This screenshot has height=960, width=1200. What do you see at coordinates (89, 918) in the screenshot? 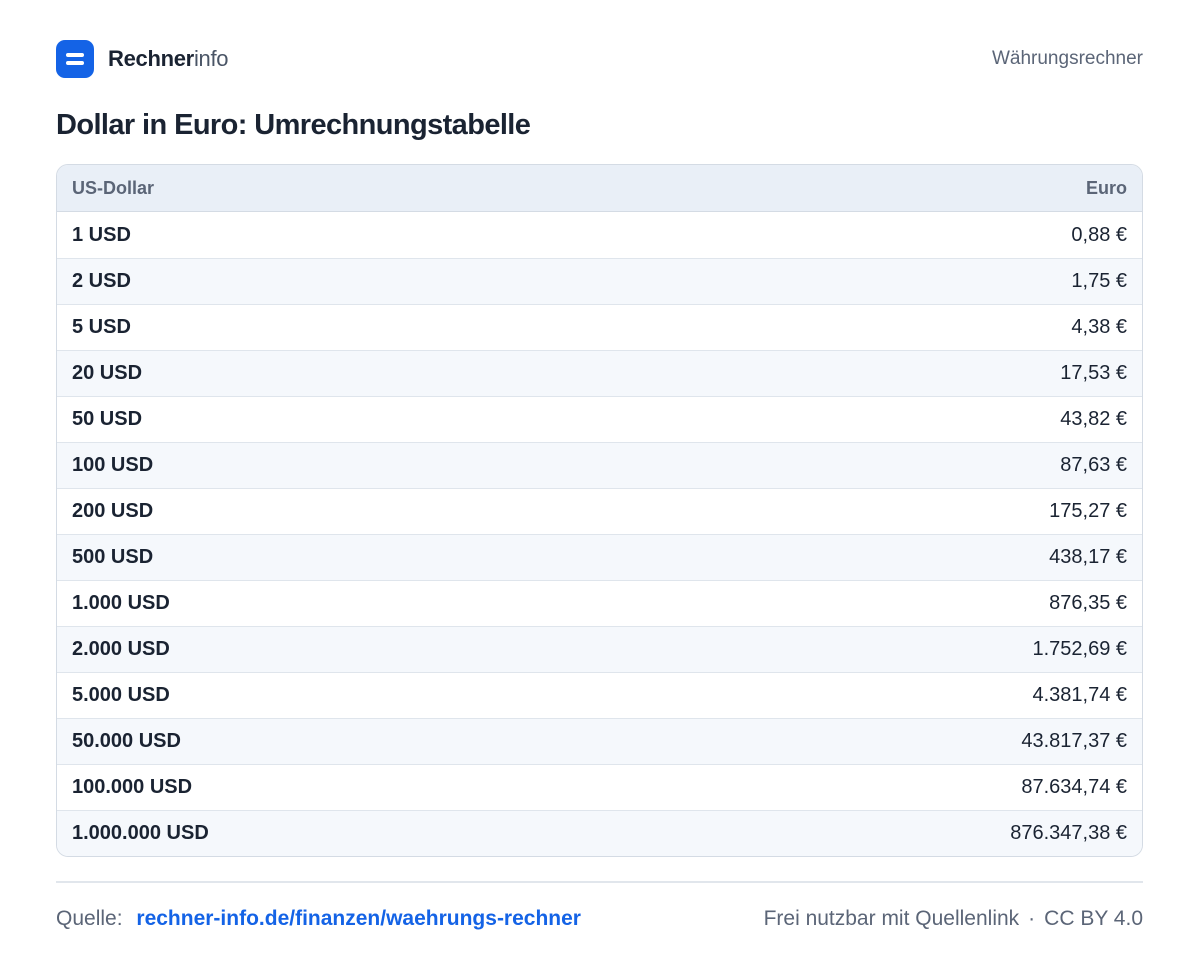
I see `source-label: Quelle:` at bounding box center [89, 918].